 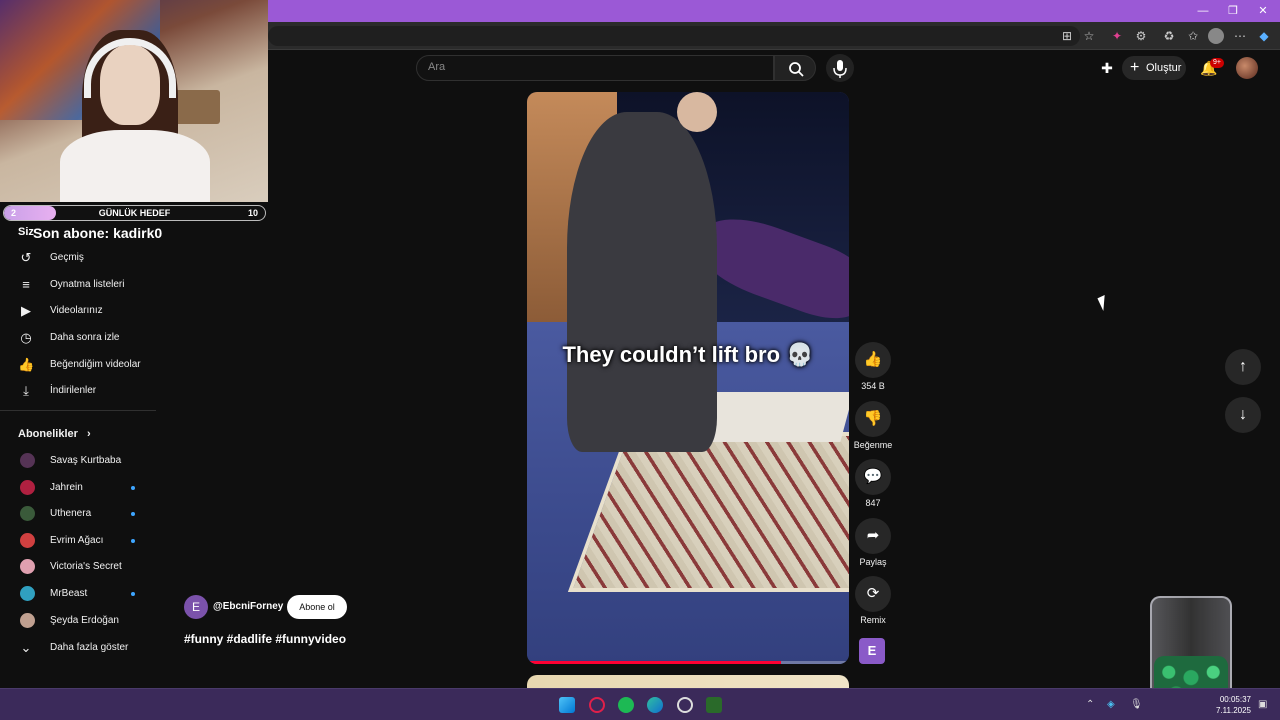 I want to click on search-input, so click(x=595, y=68).